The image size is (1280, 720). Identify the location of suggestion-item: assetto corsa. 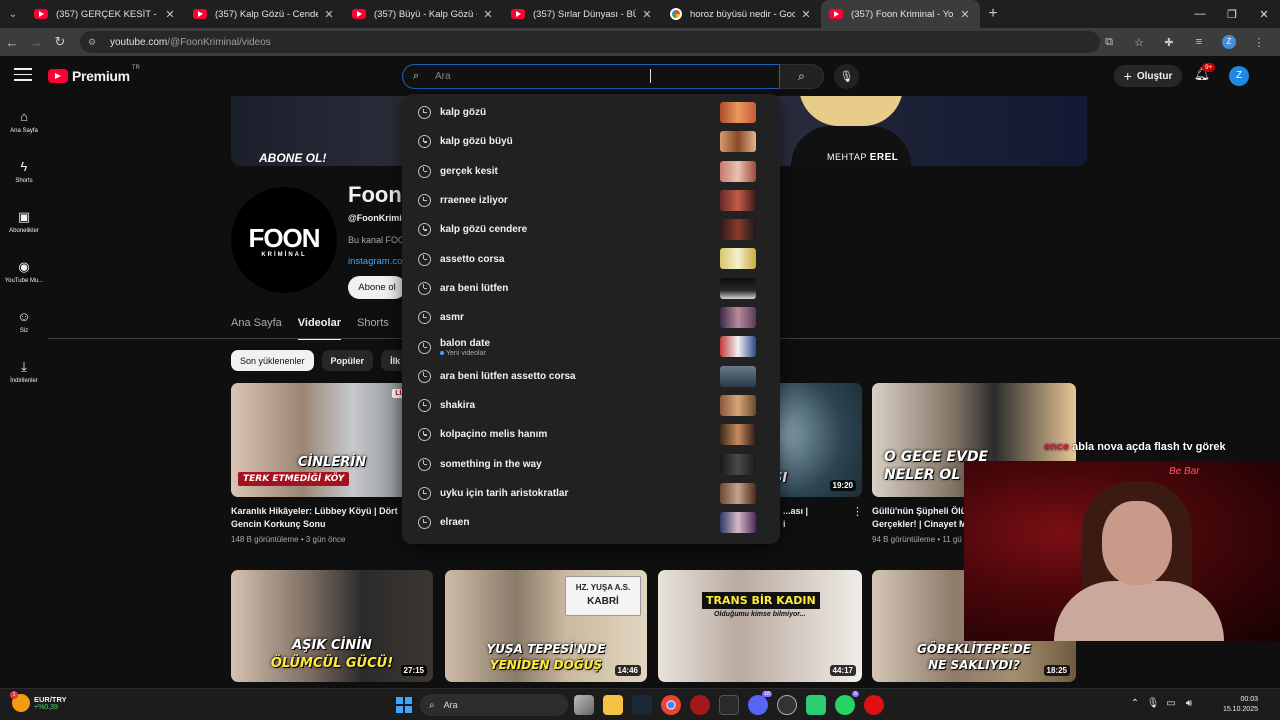
(591, 258).